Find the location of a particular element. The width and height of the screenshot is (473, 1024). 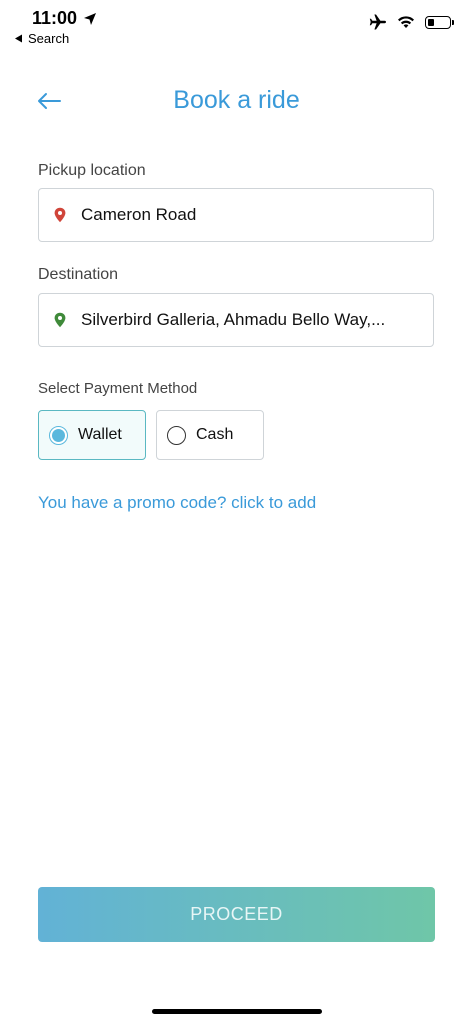

status-time: 11:00 is located at coordinates (64, 18).